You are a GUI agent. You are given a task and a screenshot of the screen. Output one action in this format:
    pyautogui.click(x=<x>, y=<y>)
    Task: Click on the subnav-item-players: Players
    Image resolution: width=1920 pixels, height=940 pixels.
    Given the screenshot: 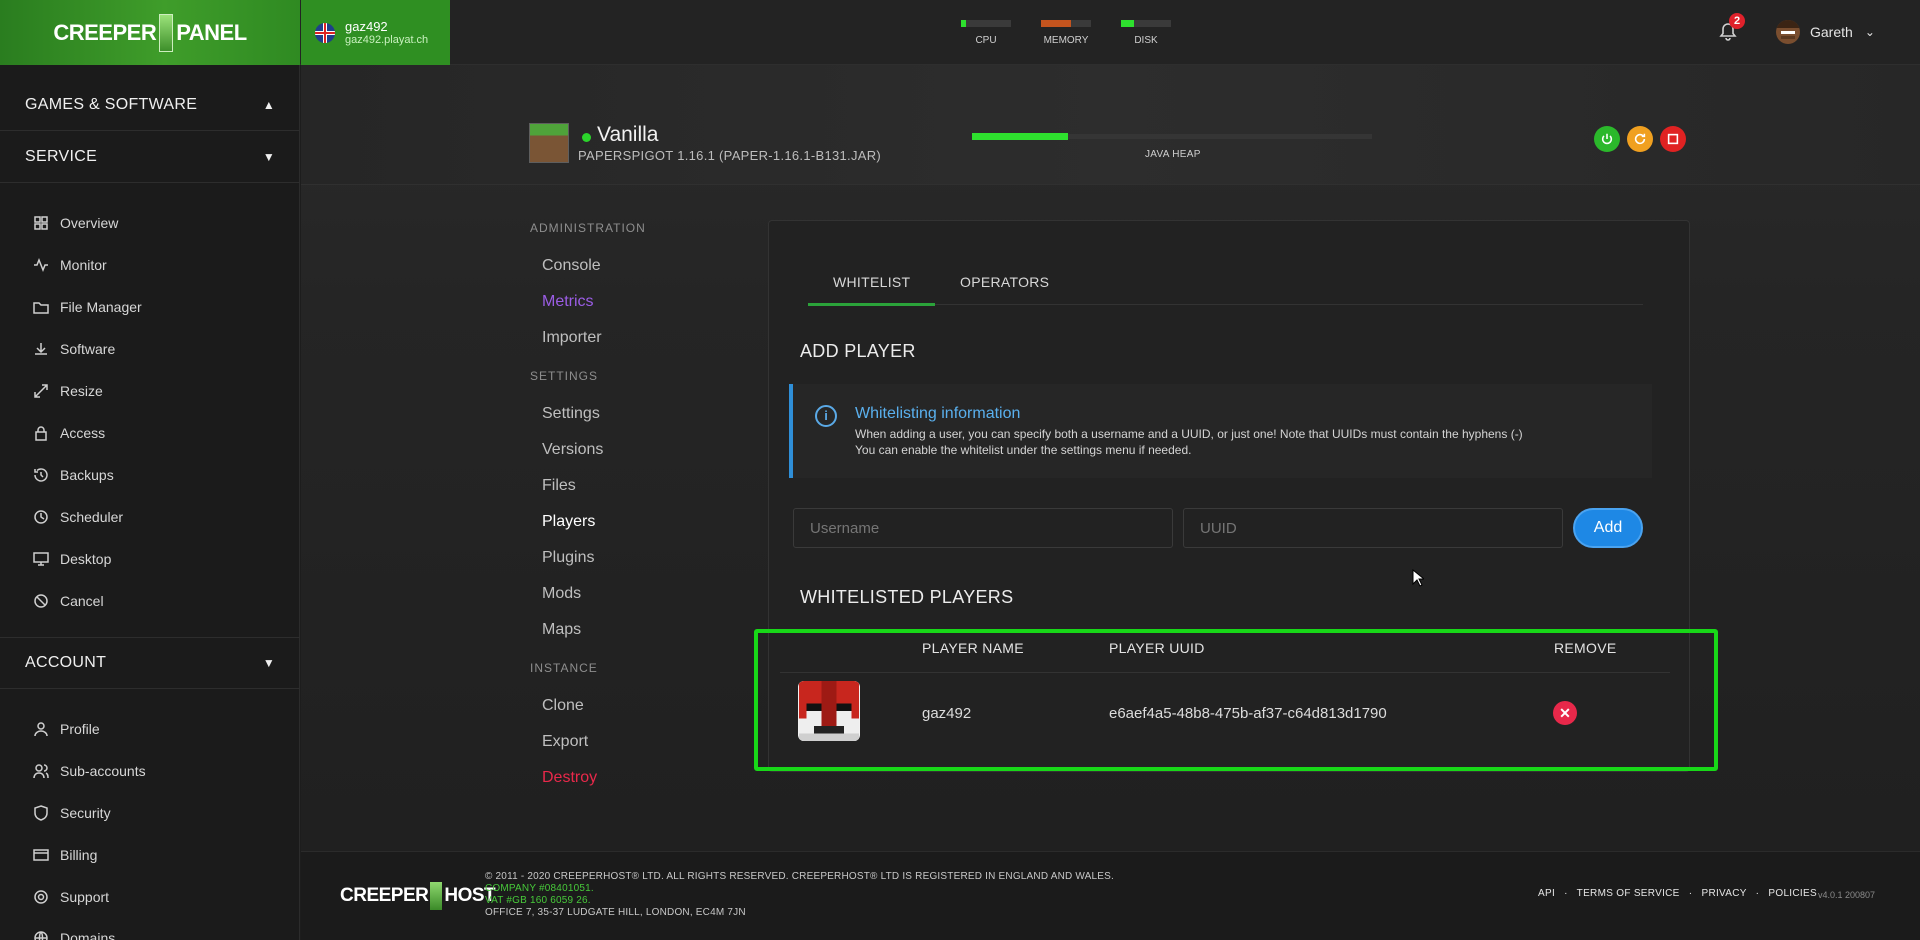 What is the action you would take?
    pyautogui.click(x=568, y=522)
    